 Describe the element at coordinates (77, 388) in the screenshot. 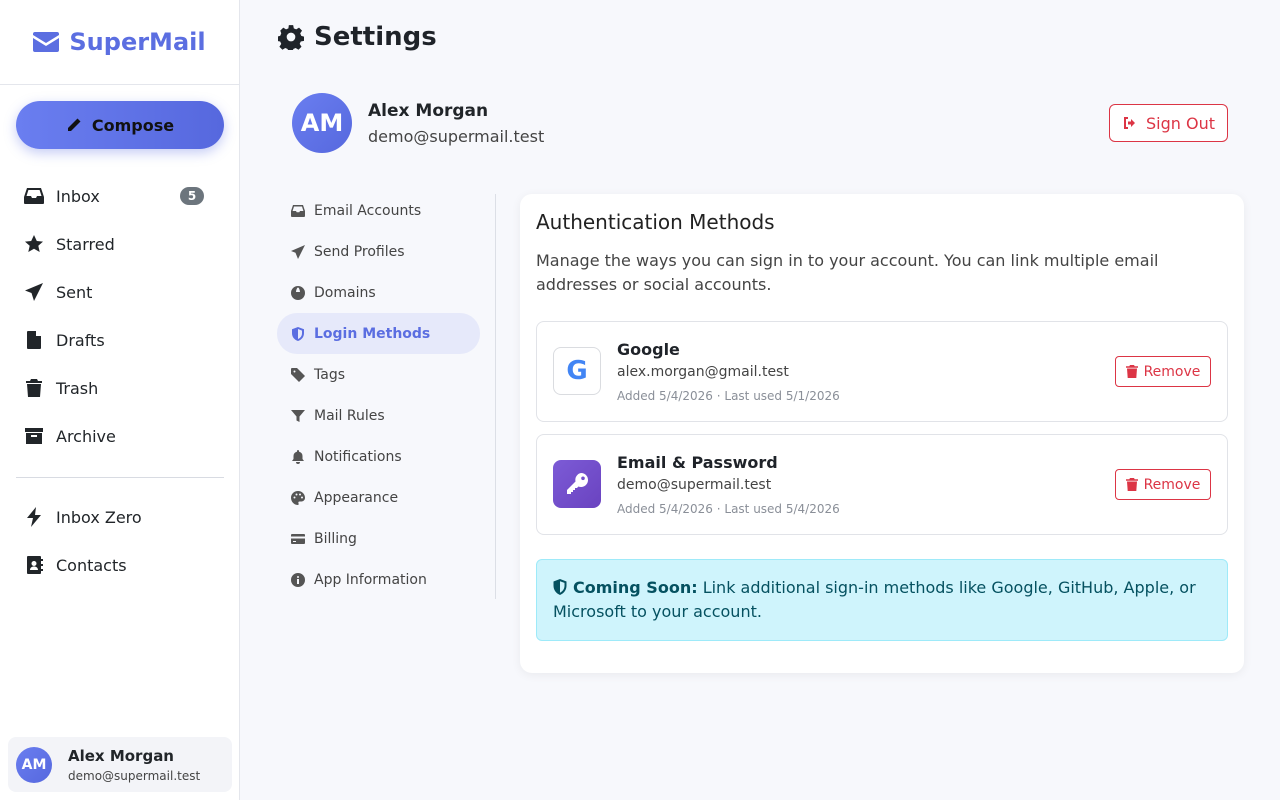

I see `nav-label: Trash` at that location.